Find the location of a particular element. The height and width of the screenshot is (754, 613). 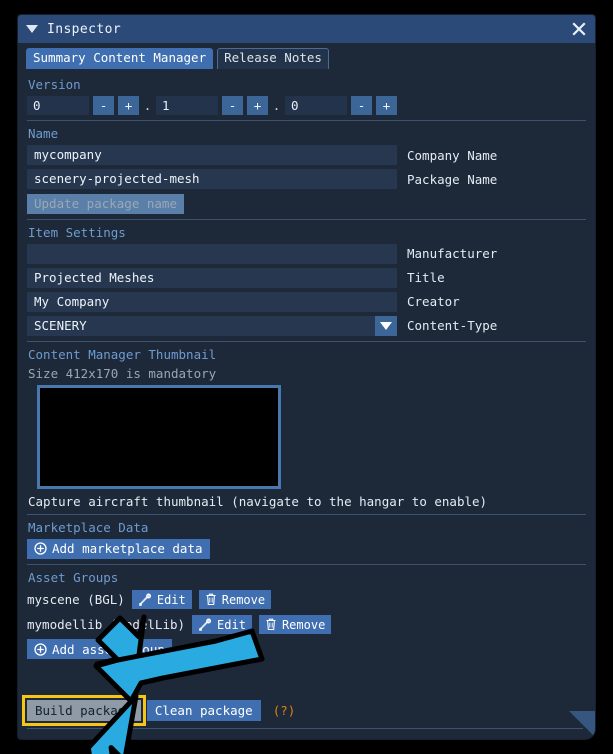

item-settings-section-label: Item Settings is located at coordinates (77, 232).